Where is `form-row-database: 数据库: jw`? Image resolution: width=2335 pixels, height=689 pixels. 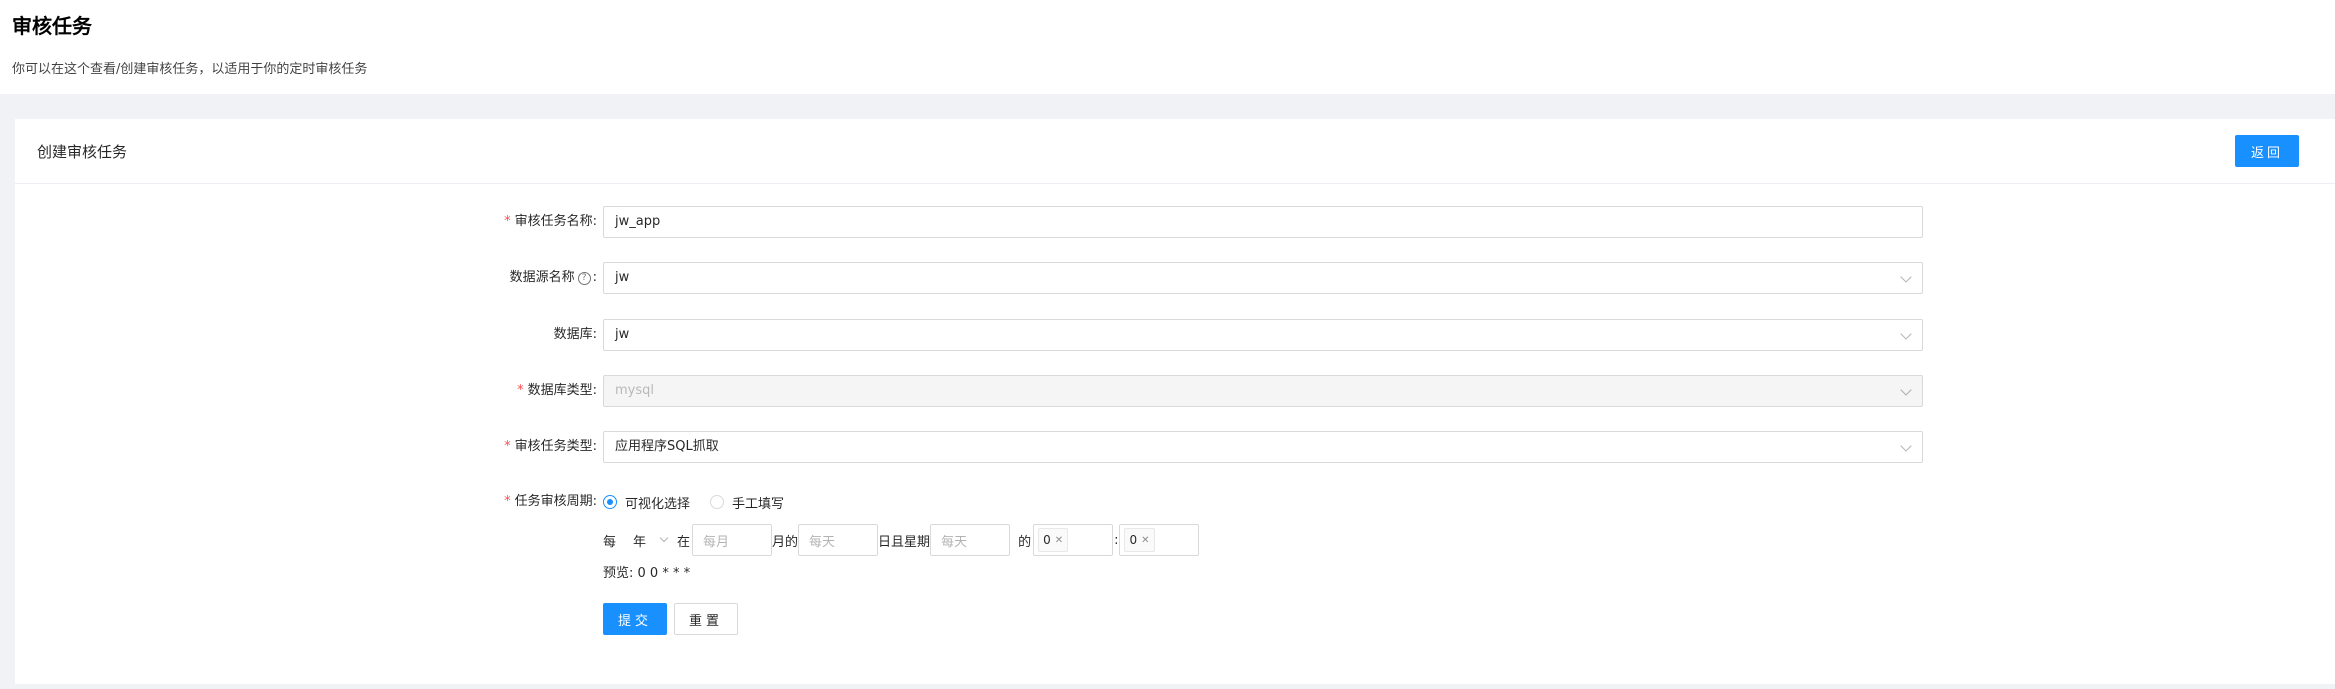
form-row-database: 数据库: jw is located at coordinates (1175, 335).